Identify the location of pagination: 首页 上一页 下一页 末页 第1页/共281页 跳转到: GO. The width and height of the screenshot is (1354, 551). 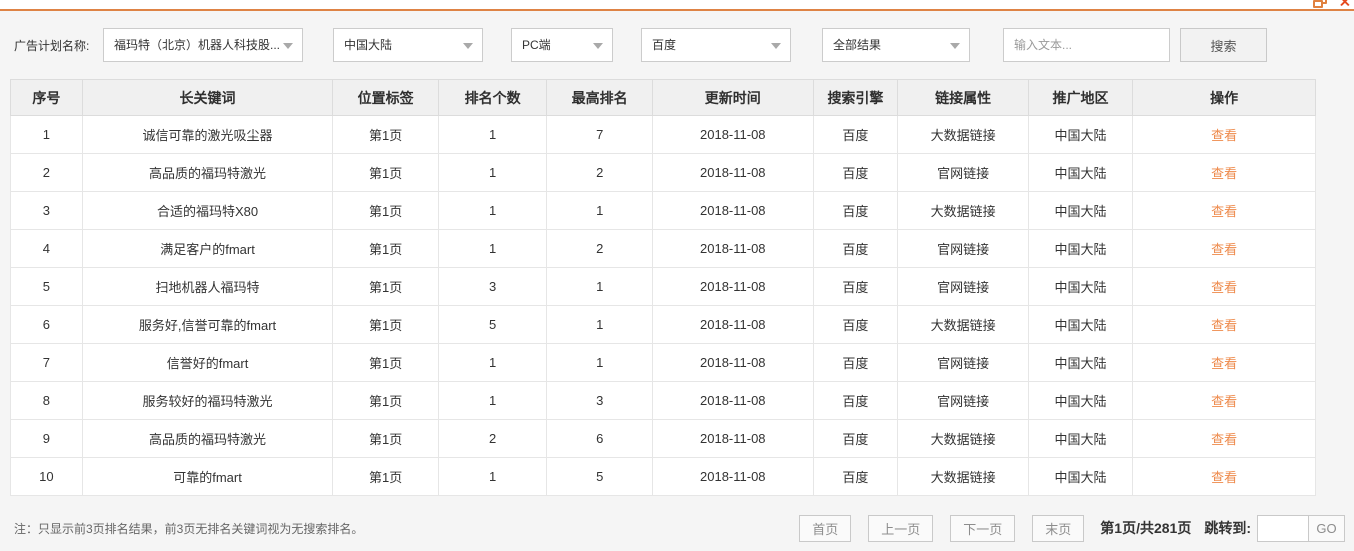
(1072, 528).